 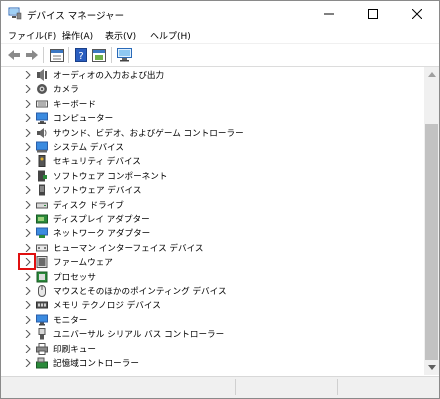 I want to click on scroll-down-button, so click(x=431, y=367).